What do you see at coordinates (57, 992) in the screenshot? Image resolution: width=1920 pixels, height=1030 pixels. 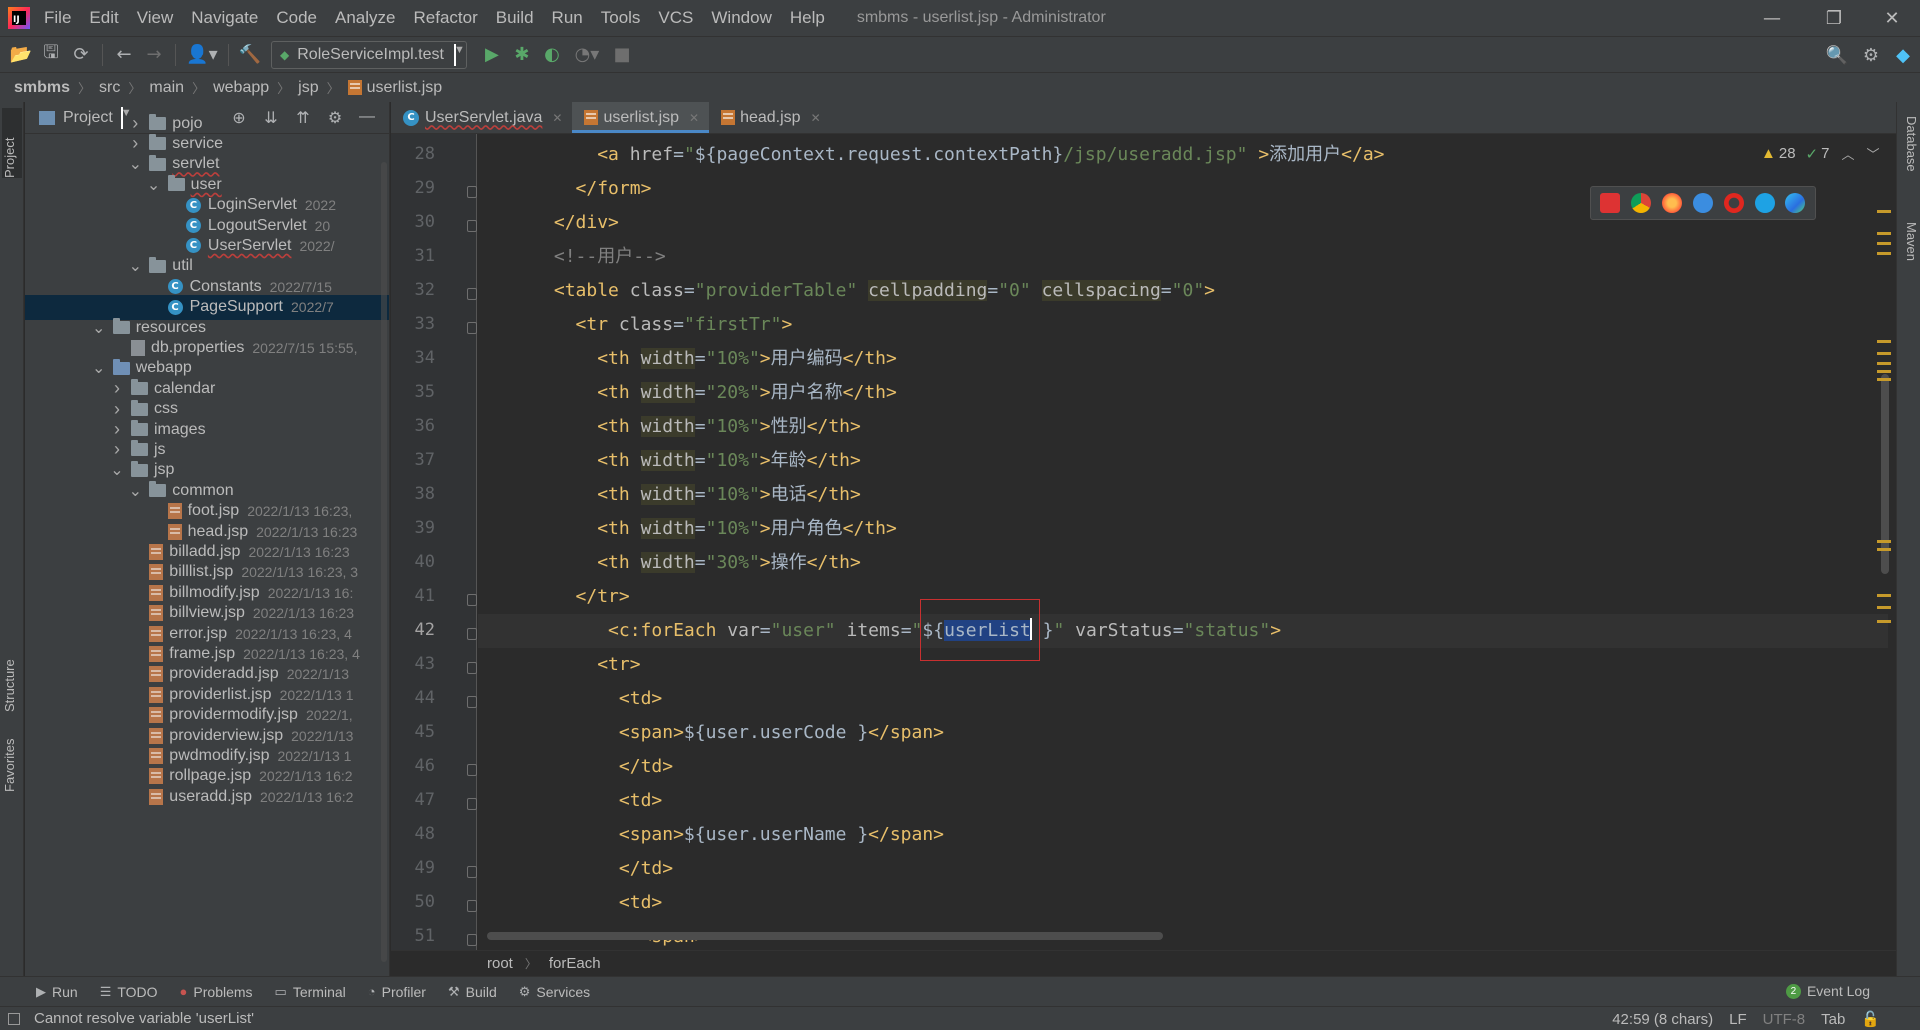 I see `run-tool-button: ▶ Run` at bounding box center [57, 992].